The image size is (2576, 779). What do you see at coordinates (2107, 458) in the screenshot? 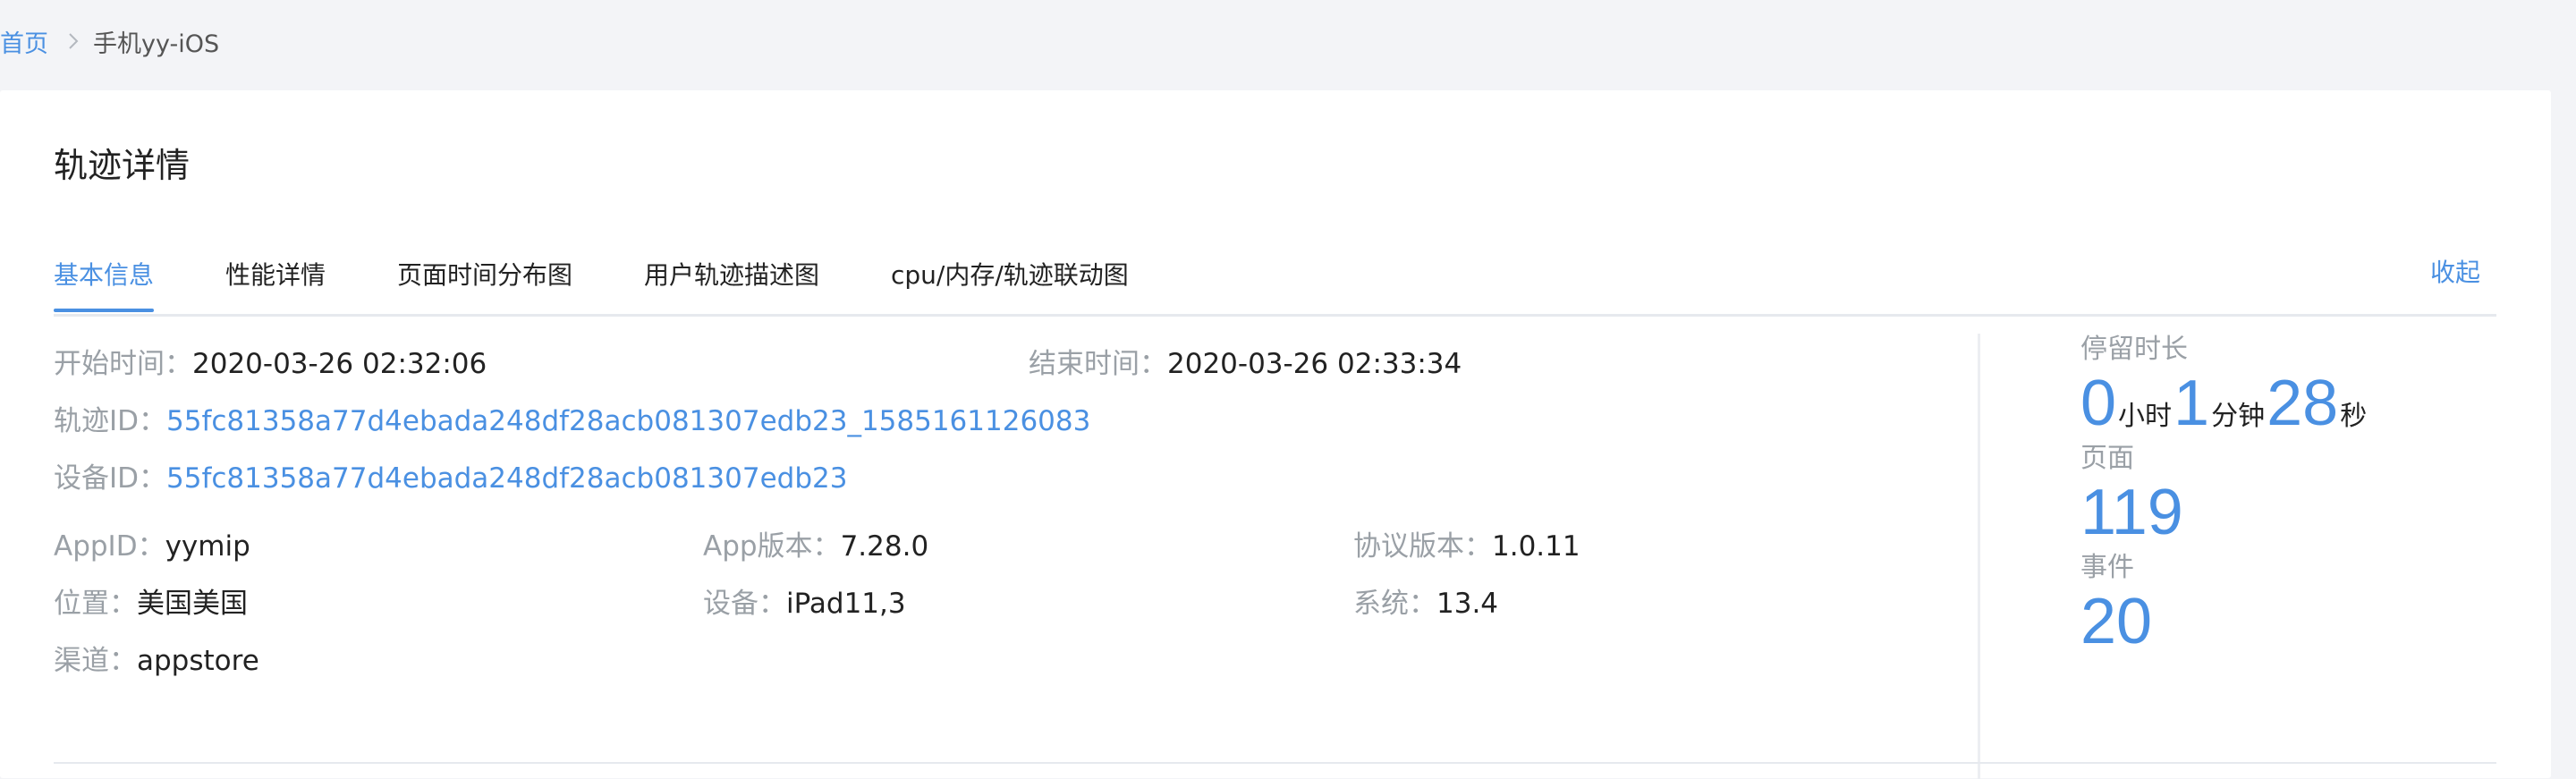
I see `pages-label: 页面` at bounding box center [2107, 458].